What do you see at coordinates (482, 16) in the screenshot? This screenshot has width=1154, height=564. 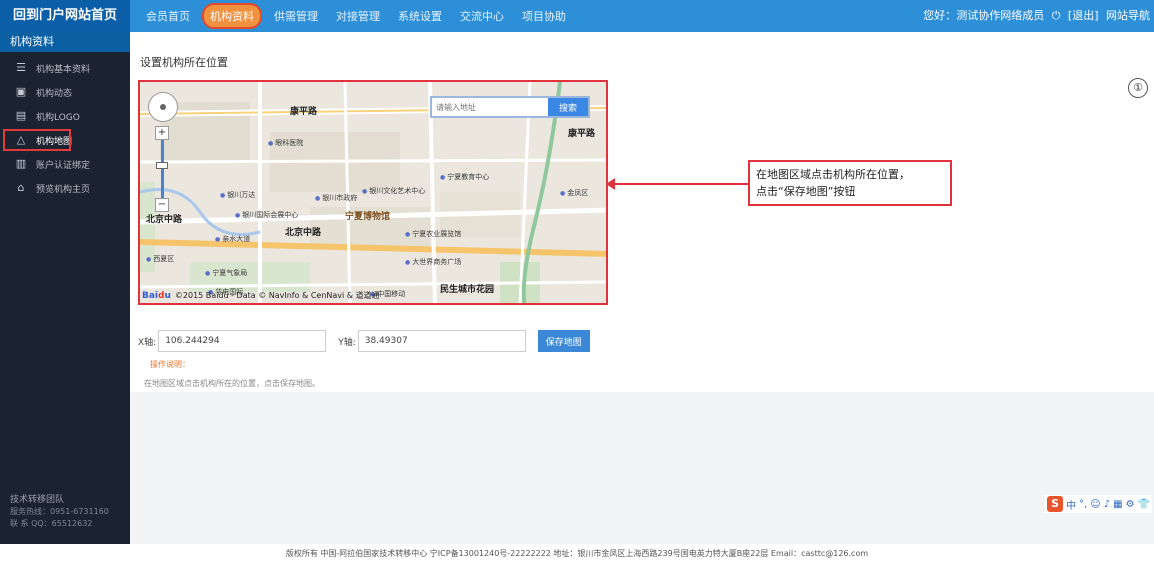 I see `nav-exchange-center: 交流中心` at bounding box center [482, 16].